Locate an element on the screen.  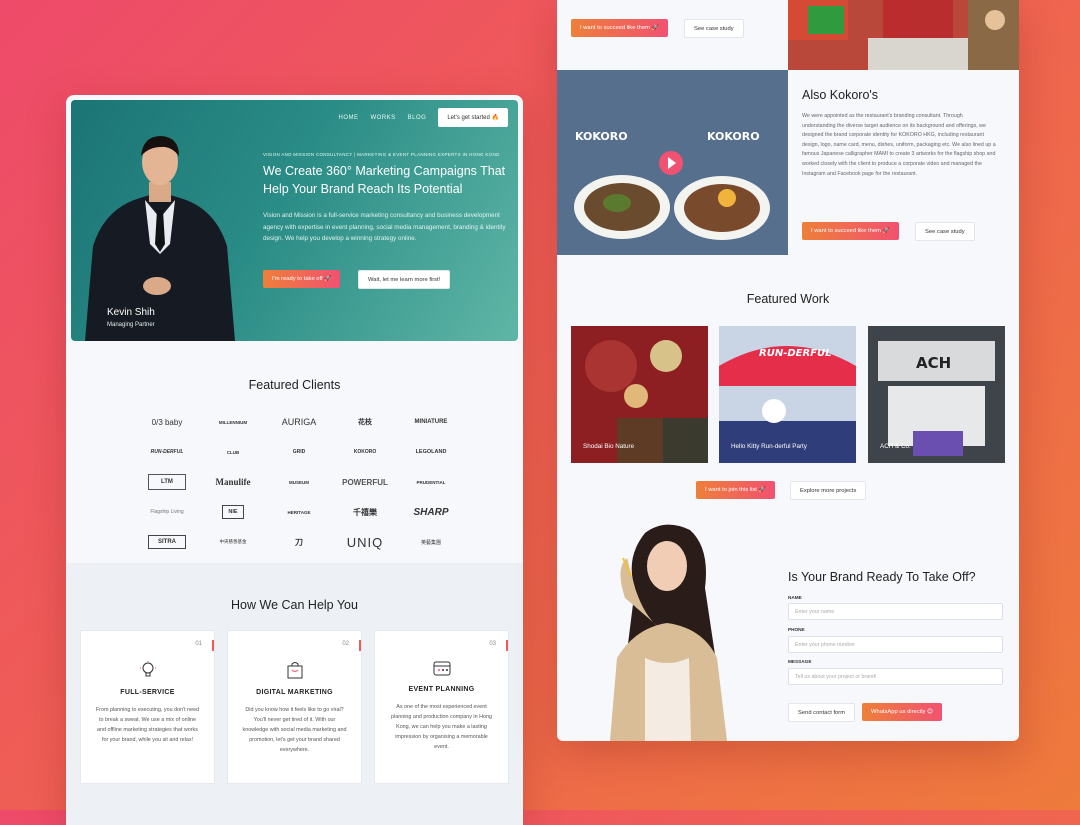
client-logo: SHARP is located at coordinates (431, 512).